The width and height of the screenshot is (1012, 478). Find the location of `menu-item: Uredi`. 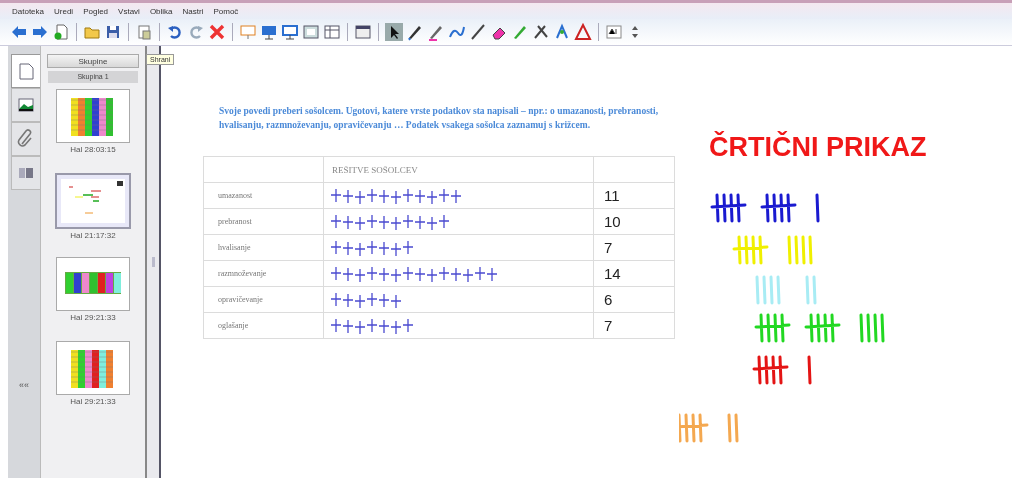

menu-item: Uredi is located at coordinates (64, 11).